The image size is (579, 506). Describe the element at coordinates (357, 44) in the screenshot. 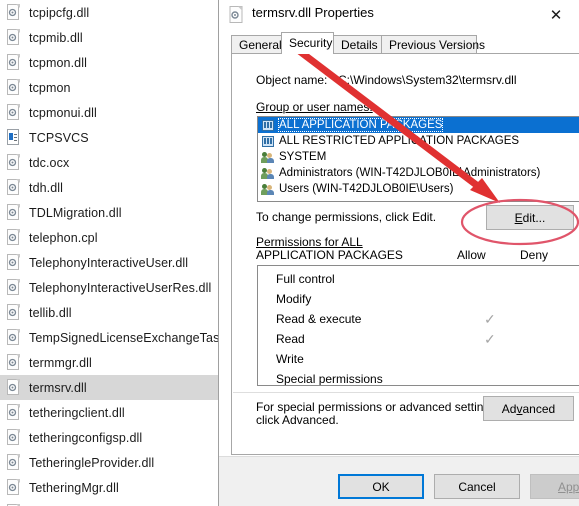

I see `tab-details: Details` at that location.